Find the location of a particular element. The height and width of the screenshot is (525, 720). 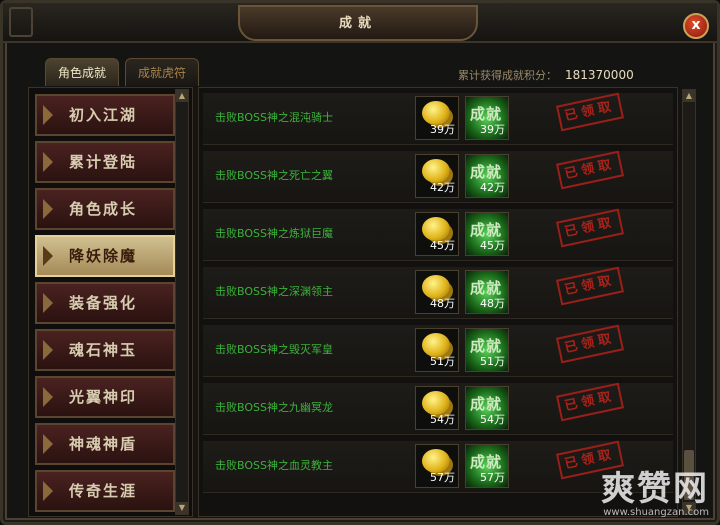

achievement-row: 击败BOSS神之深渊领主 48万 成就 48万 已领取 is located at coordinates (438, 292).